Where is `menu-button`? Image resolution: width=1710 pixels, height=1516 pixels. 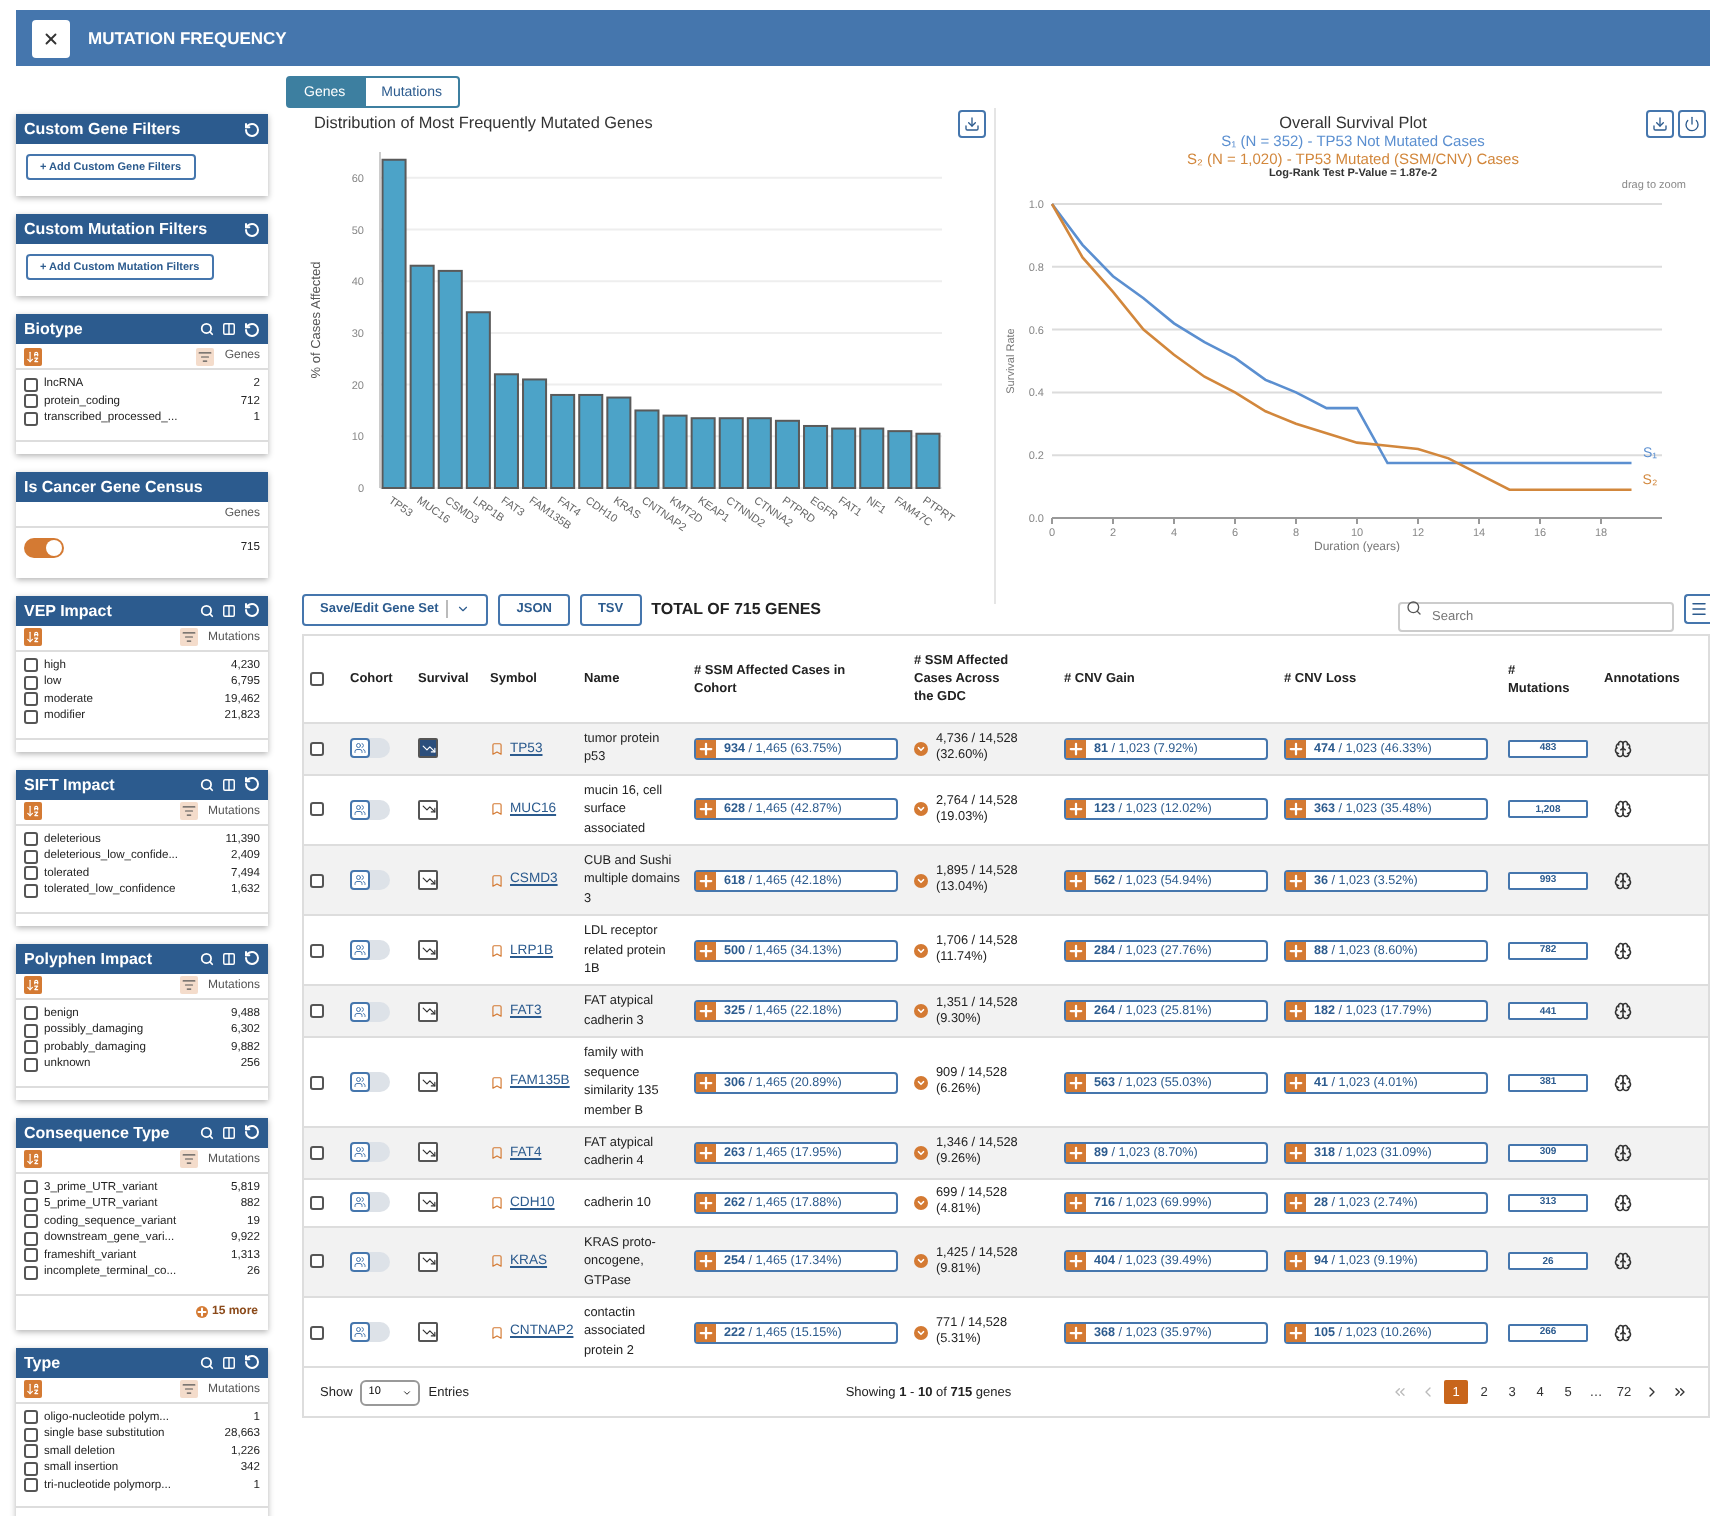 menu-button is located at coordinates (1697, 609).